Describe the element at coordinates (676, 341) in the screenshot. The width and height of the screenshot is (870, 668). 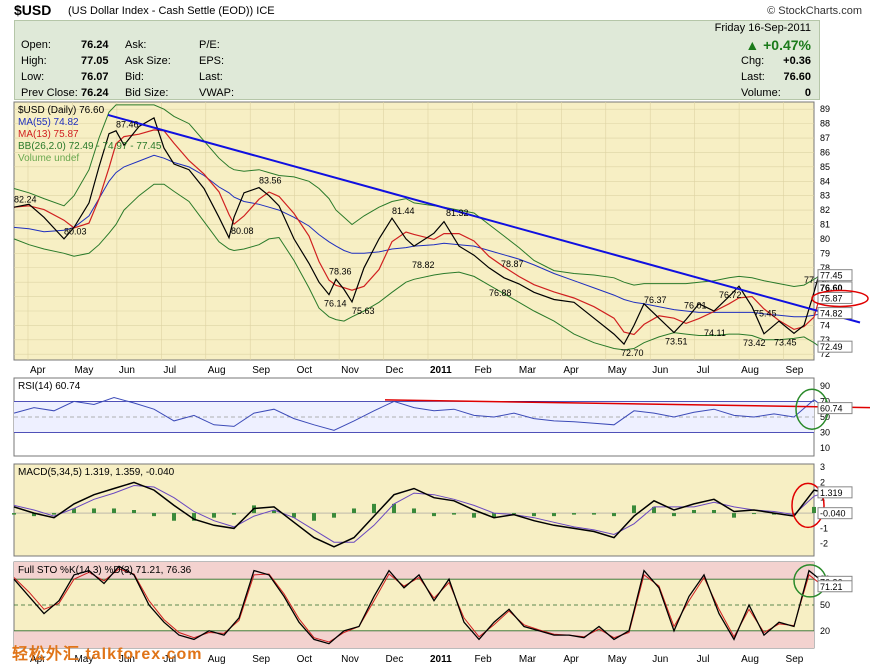
I see `price-label: 73.51` at that location.